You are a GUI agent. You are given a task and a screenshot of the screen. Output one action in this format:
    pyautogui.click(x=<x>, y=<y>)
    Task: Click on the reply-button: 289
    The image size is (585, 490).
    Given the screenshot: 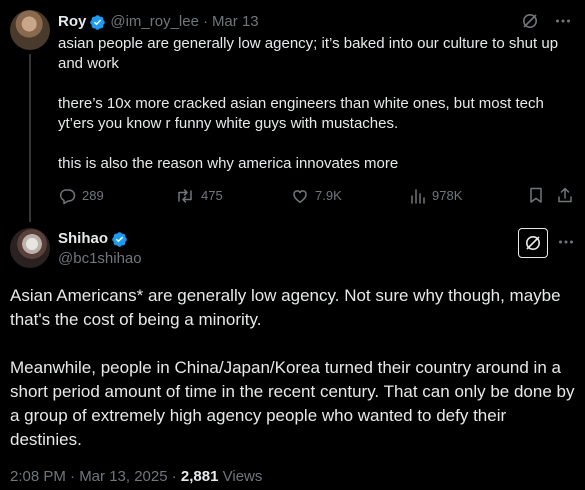 What is the action you would take?
    pyautogui.click(x=81, y=196)
    